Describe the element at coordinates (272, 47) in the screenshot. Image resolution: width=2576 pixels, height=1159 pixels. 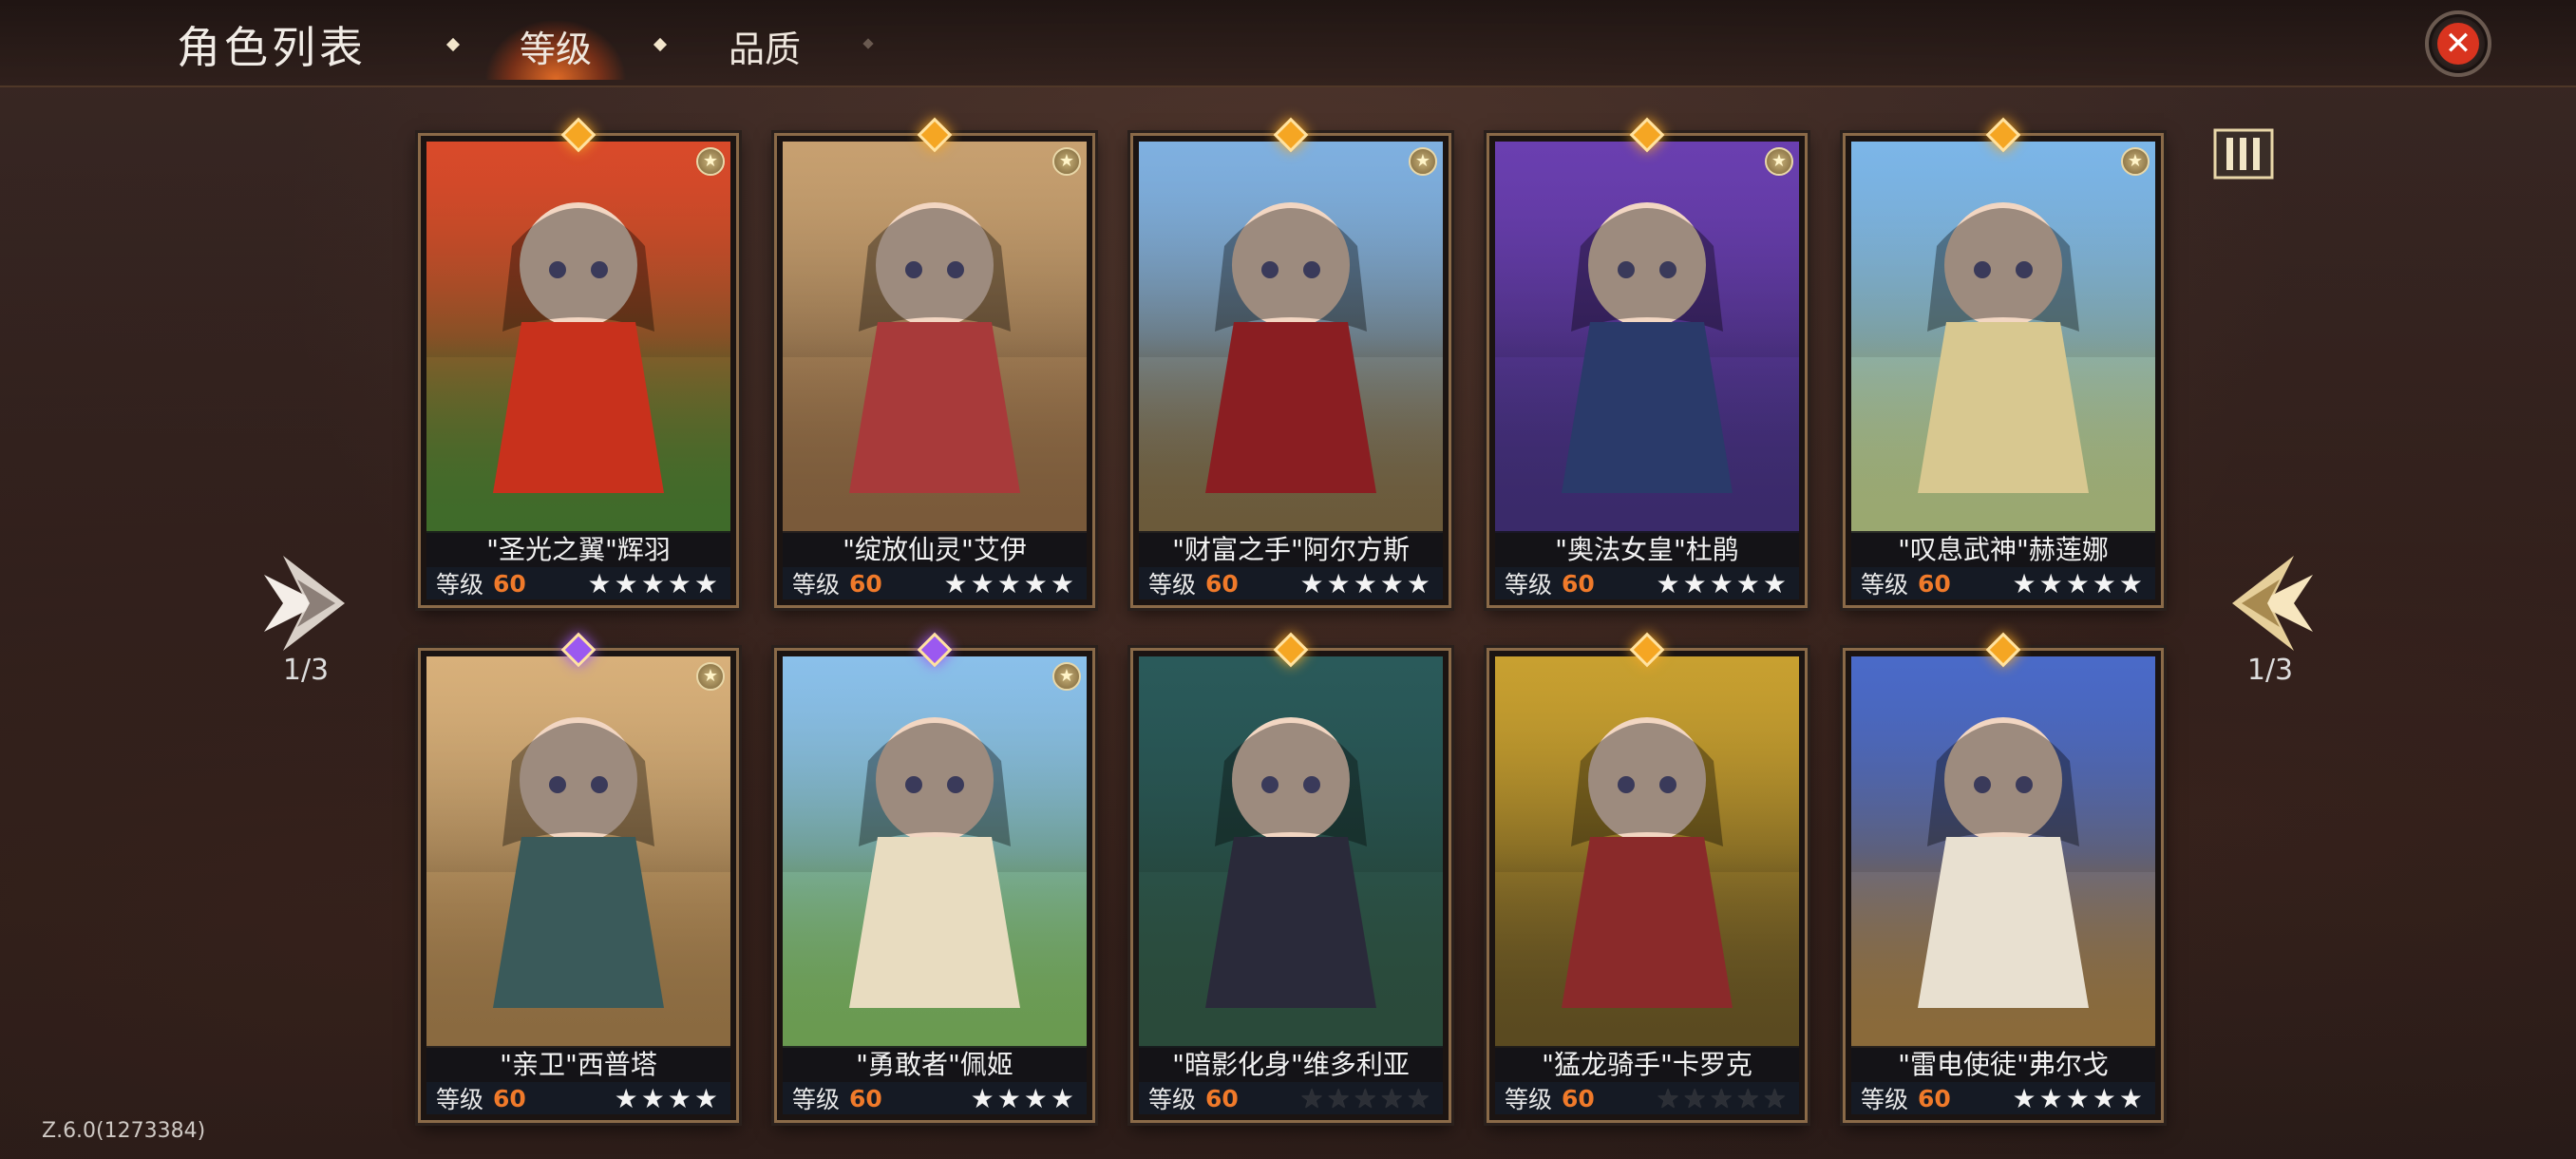
I see `page-title: 角色列表` at that location.